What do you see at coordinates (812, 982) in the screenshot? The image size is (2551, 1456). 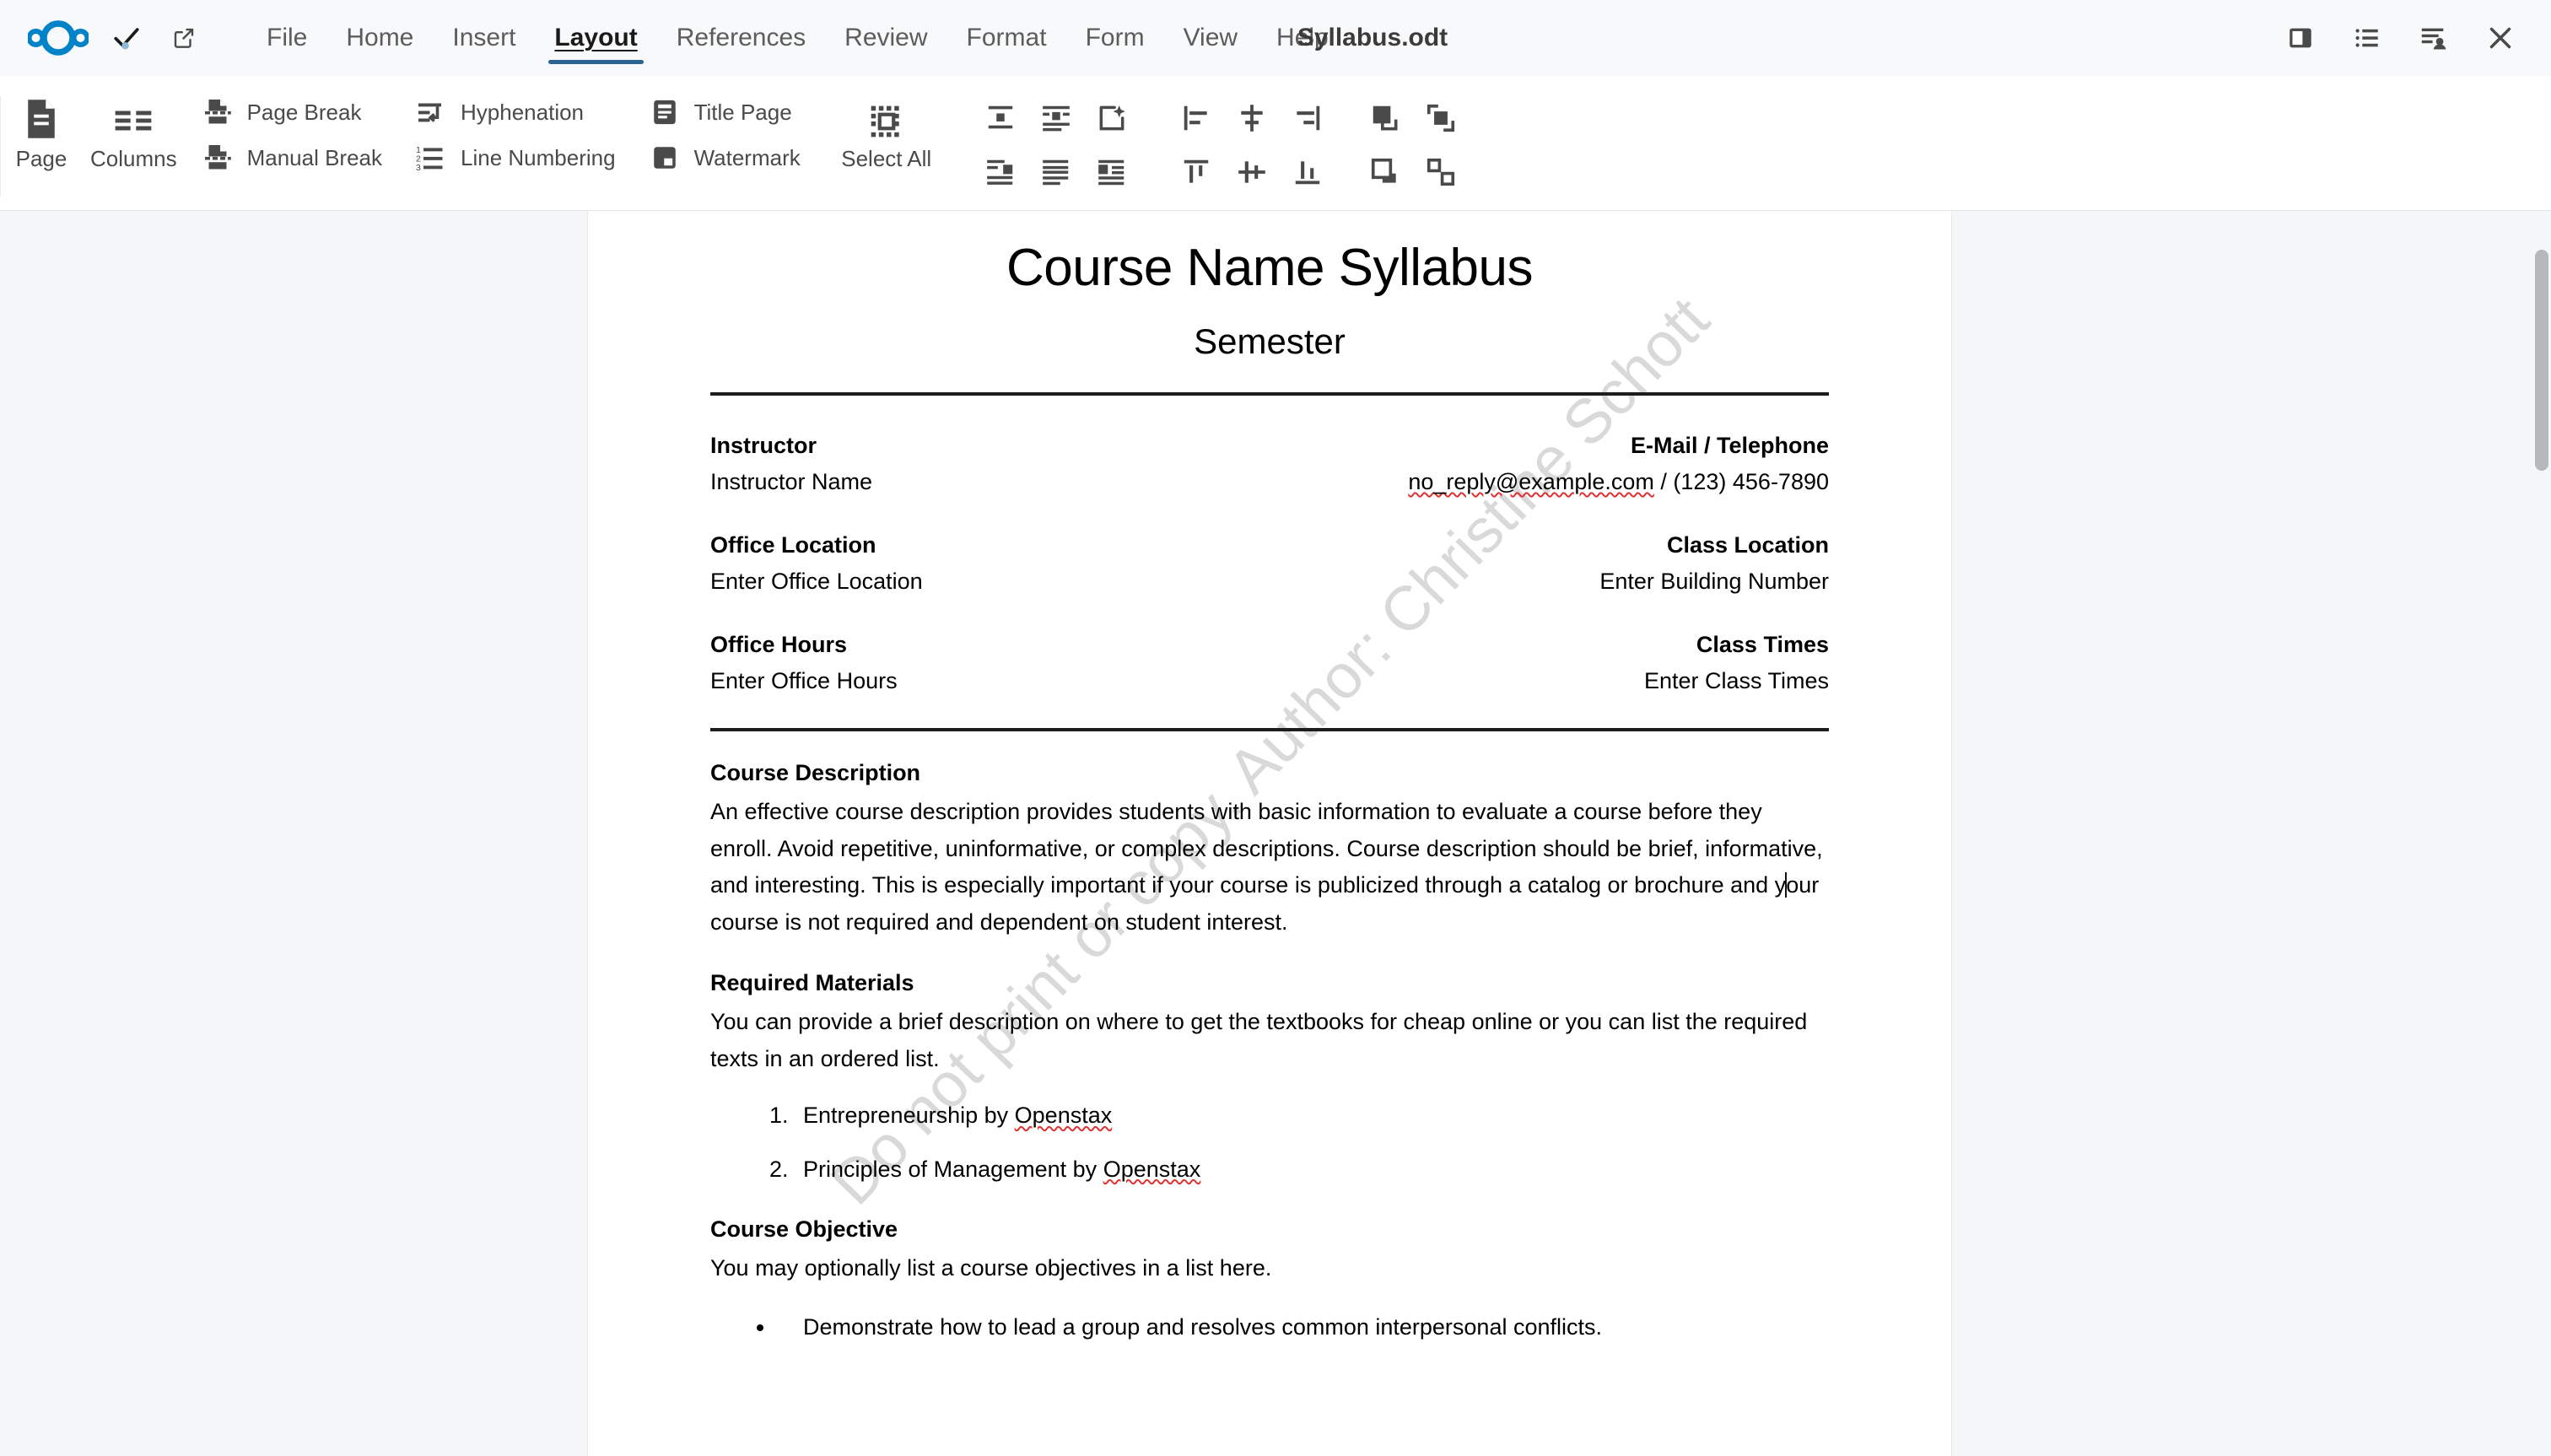 I see `section-heading-required-materials: Required Materials` at bounding box center [812, 982].